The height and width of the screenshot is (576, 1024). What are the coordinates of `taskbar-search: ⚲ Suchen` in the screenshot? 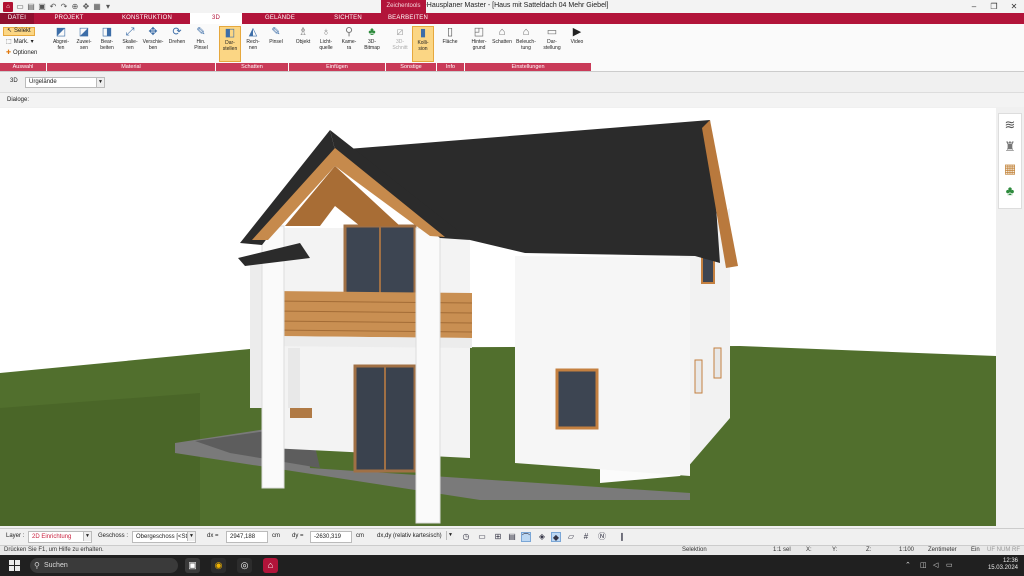 It's located at (104, 565).